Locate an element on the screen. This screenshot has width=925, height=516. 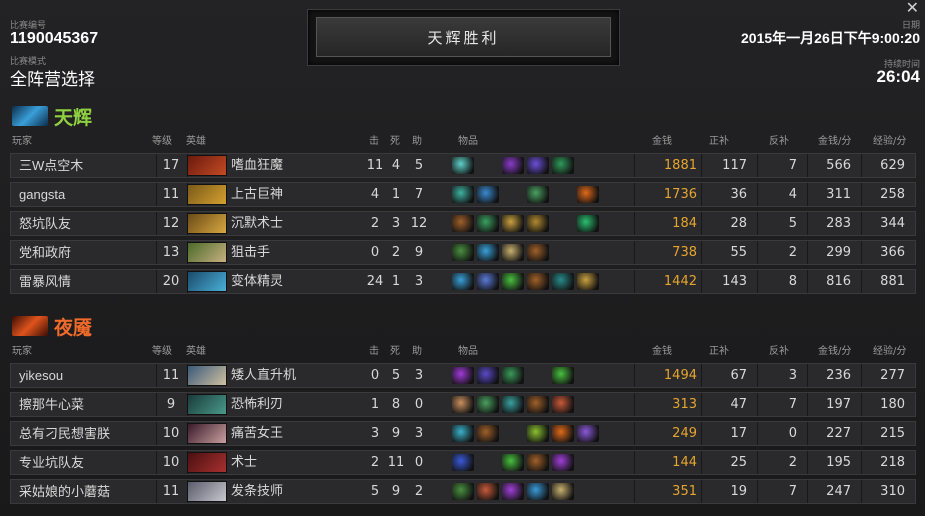
cell-last-hits: 19 is located at coordinates (738, 491).